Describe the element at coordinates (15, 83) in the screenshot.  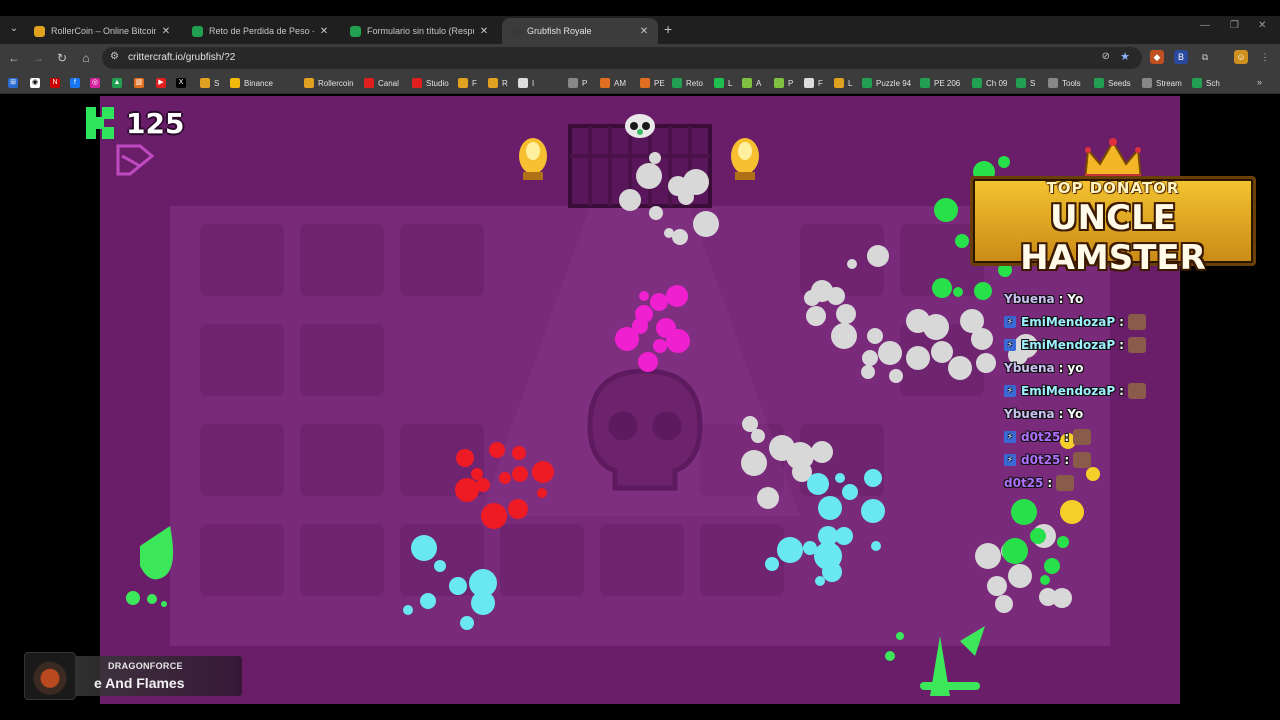
I see `bookmark-apps-icon: ⊞` at that location.